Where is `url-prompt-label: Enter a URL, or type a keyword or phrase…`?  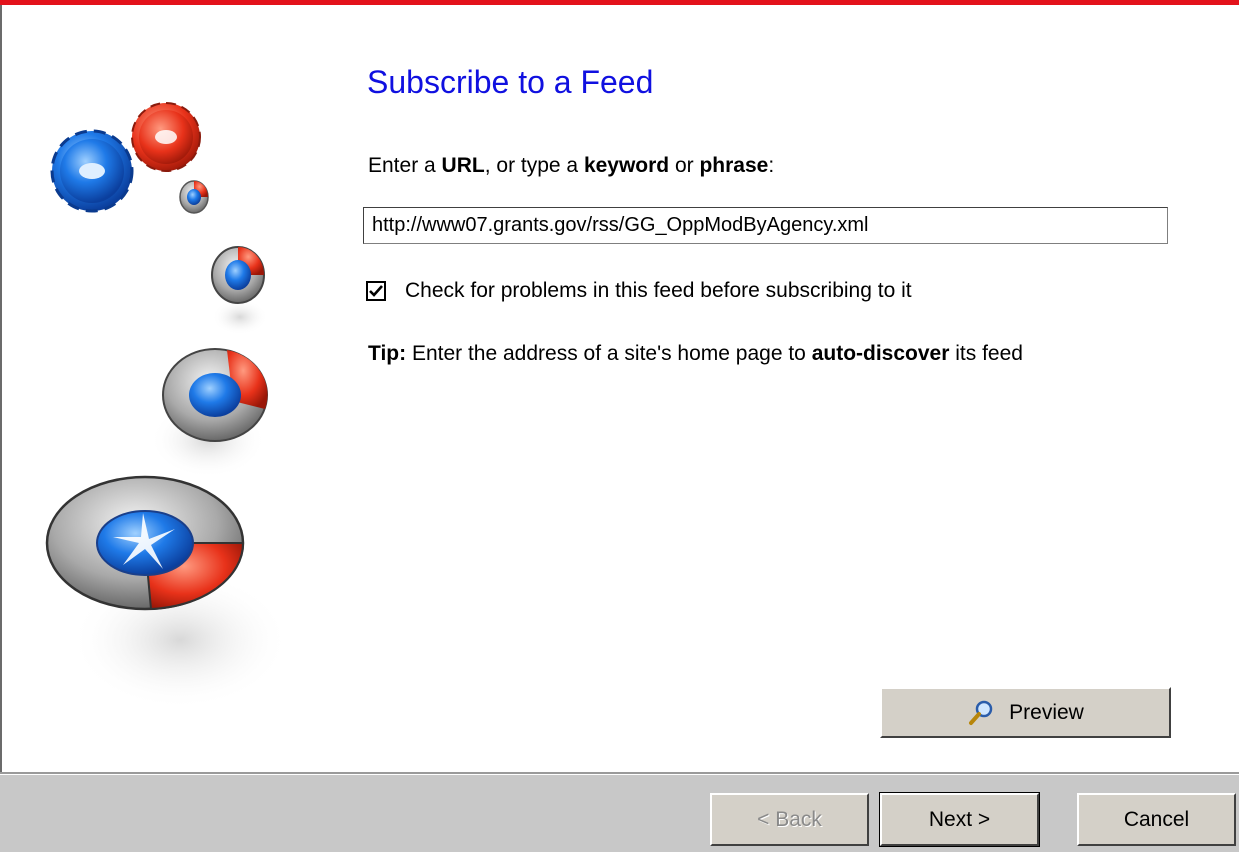 url-prompt-label: Enter a URL, or type a keyword or phrase… is located at coordinates (571, 166).